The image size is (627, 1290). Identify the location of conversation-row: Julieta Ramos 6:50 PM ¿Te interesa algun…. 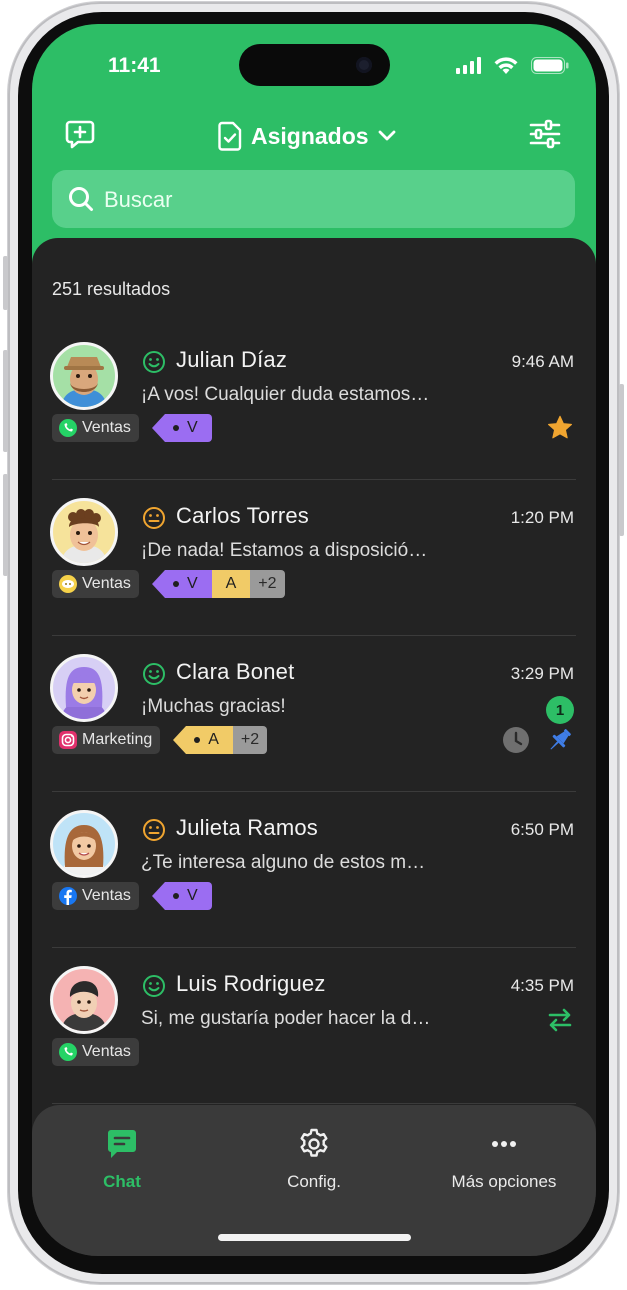
(314, 870).